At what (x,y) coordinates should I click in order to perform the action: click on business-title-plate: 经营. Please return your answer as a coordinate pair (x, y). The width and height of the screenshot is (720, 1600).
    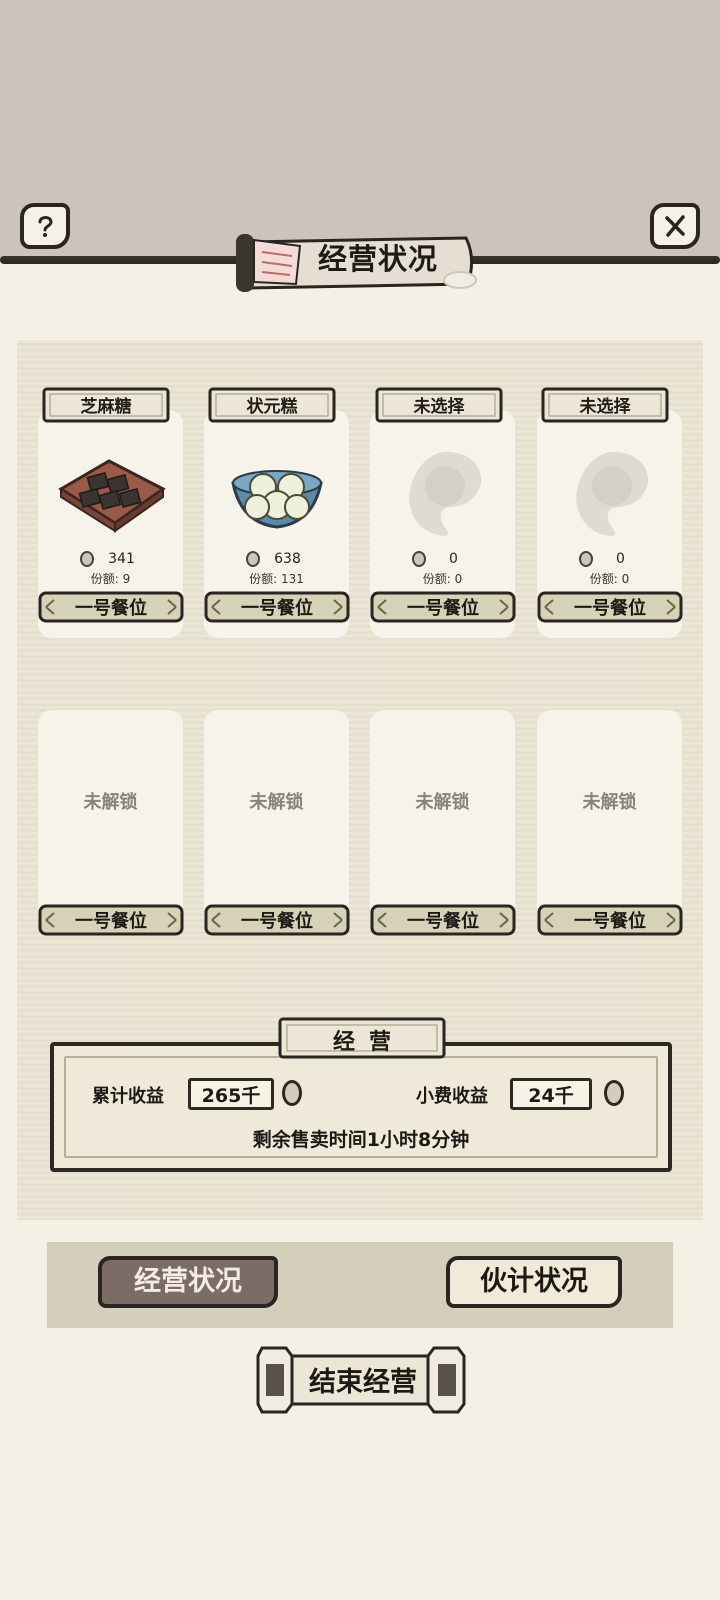
    Looking at the image, I should click on (362, 1038).